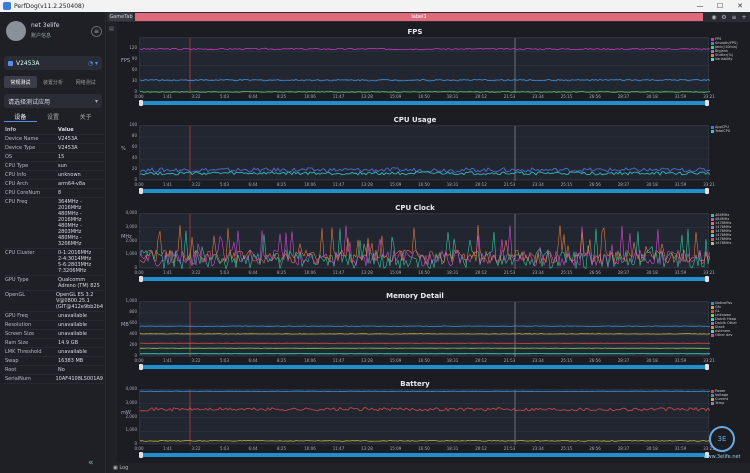  Describe the element at coordinates (727, 59) in the screenshot. I see `legend-item: Variability` at that location.